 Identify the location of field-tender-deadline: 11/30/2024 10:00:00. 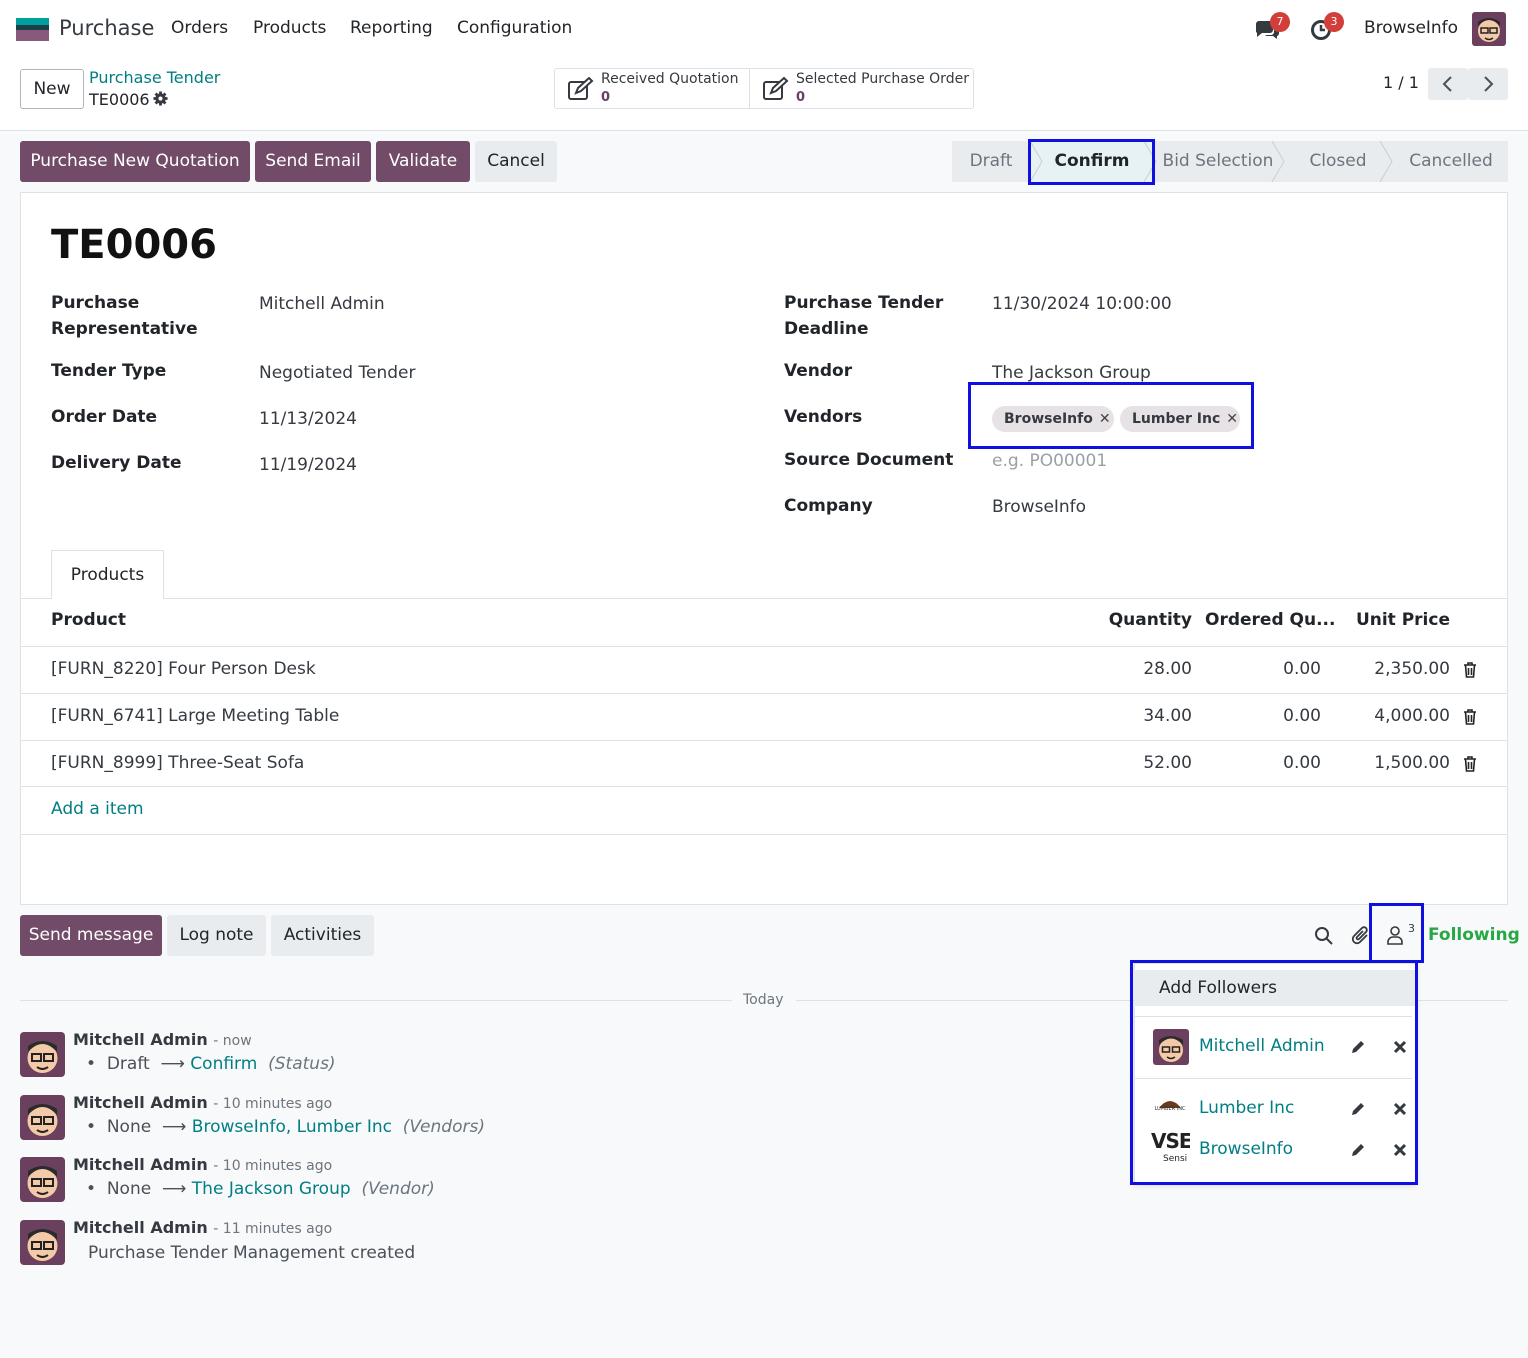
(1082, 304).